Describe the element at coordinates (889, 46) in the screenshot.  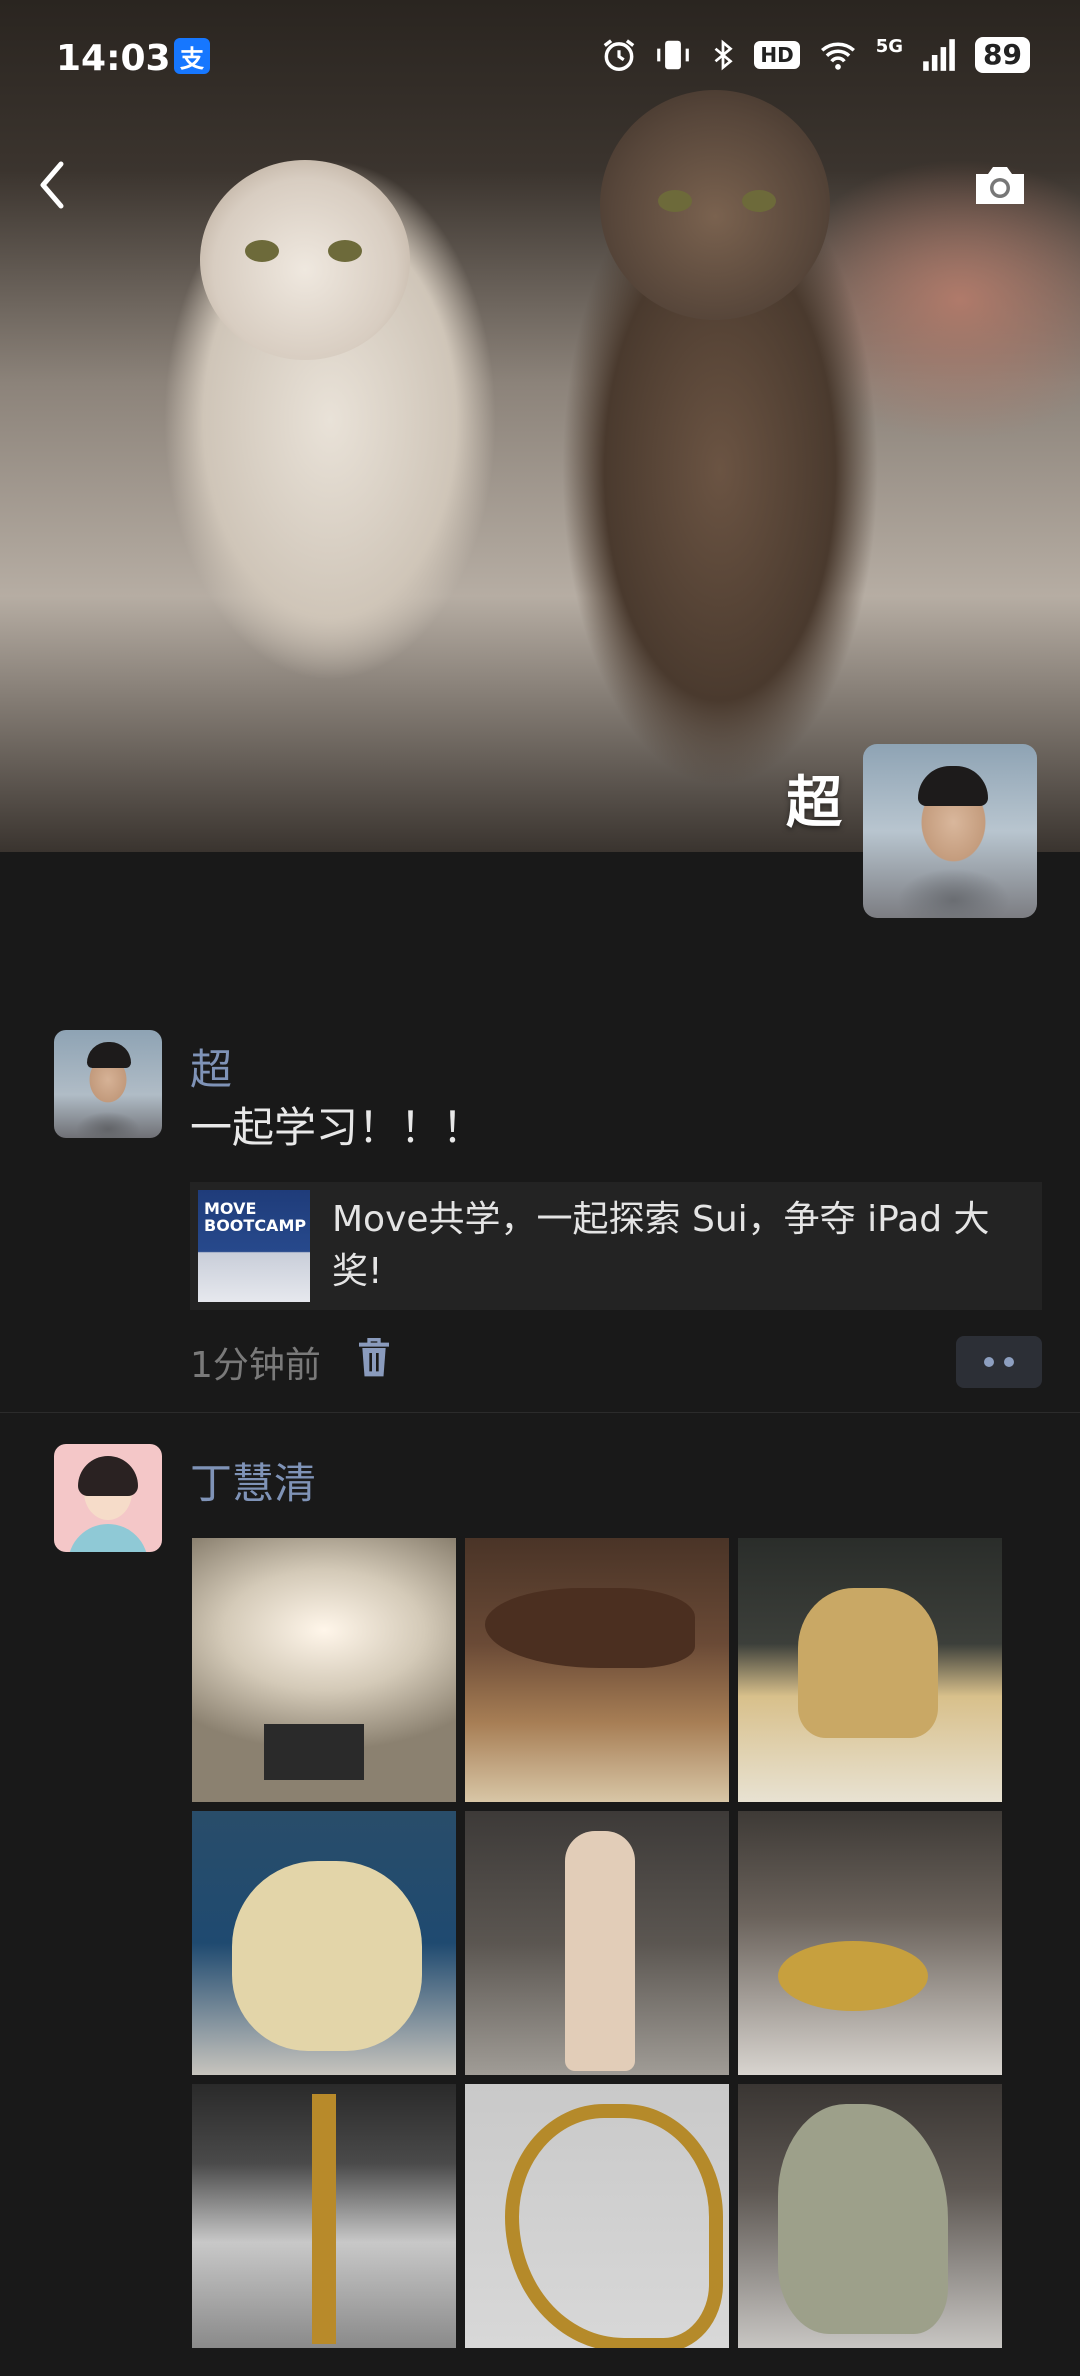
I see `network-type: 5G` at that location.